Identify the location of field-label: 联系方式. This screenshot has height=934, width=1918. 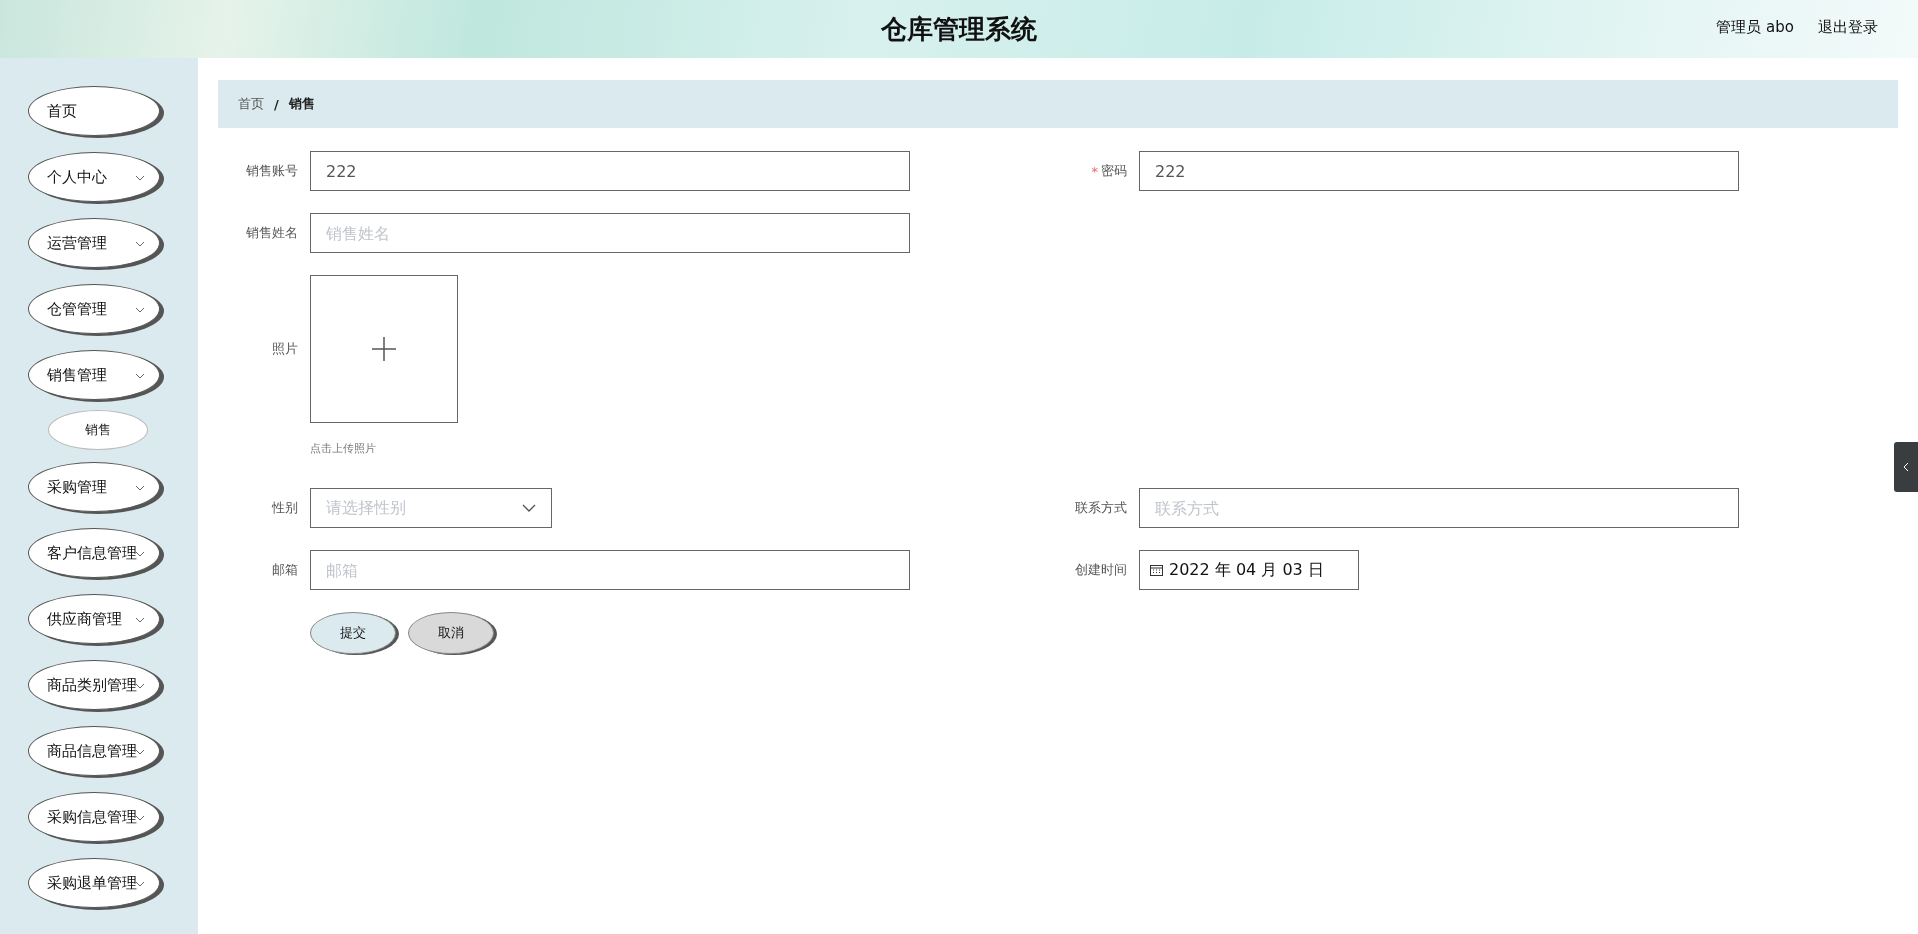
(1101, 508).